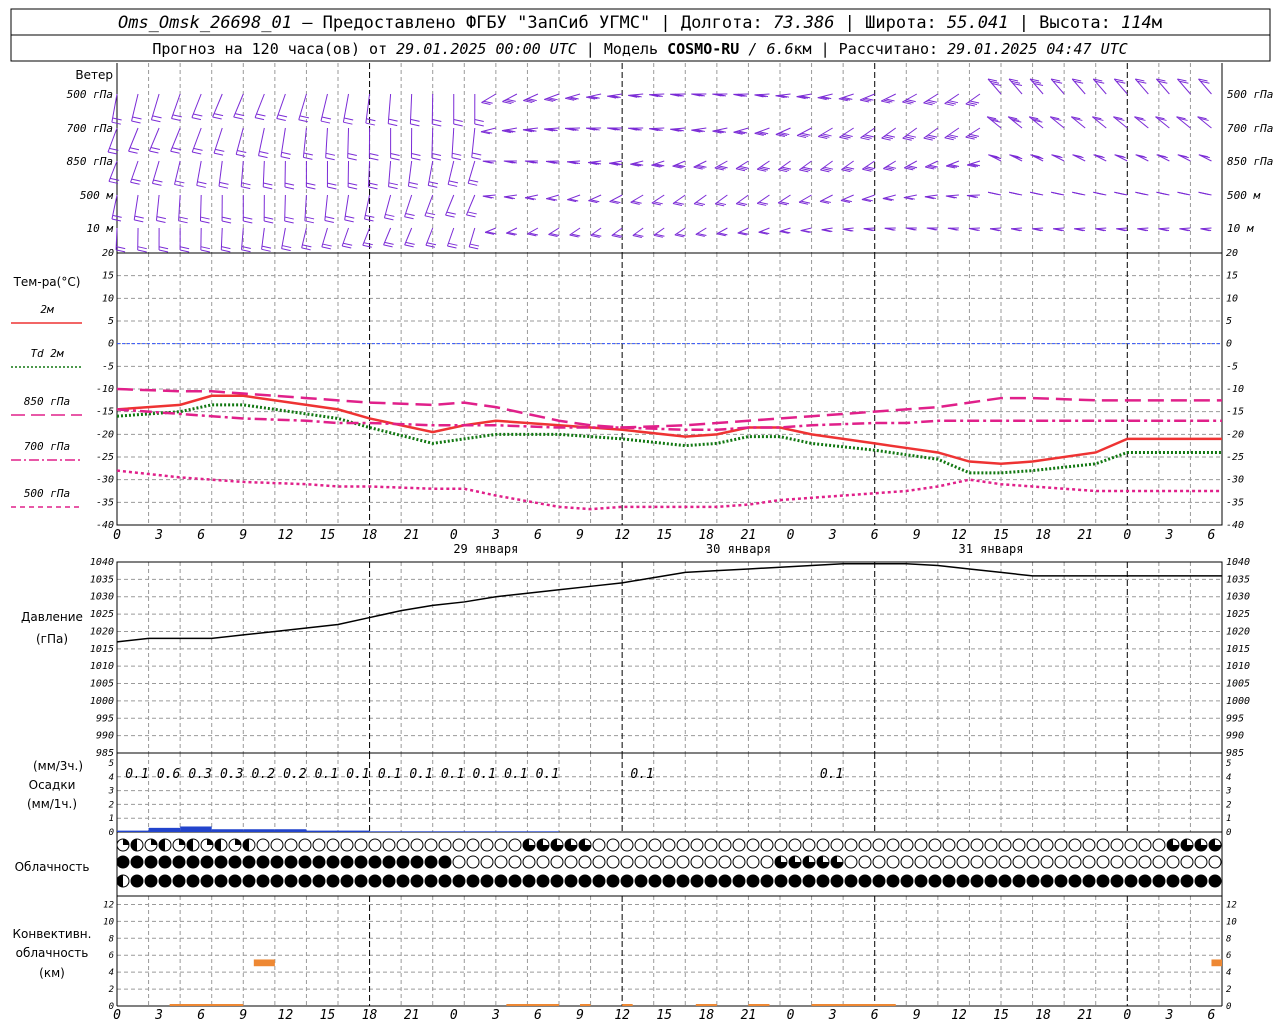 The width and height of the screenshot is (1280, 1024). I want to click on wind-level-label-right: 10 м, so click(1240, 228).